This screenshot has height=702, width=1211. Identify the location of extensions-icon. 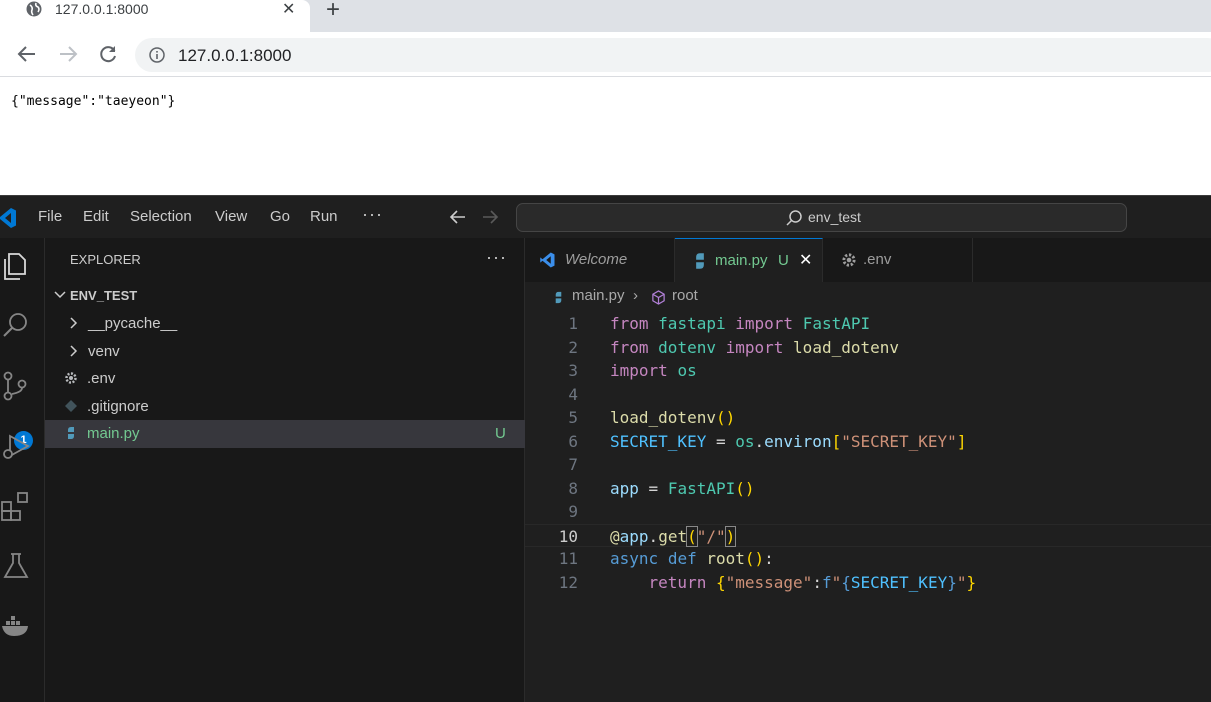
(16, 506).